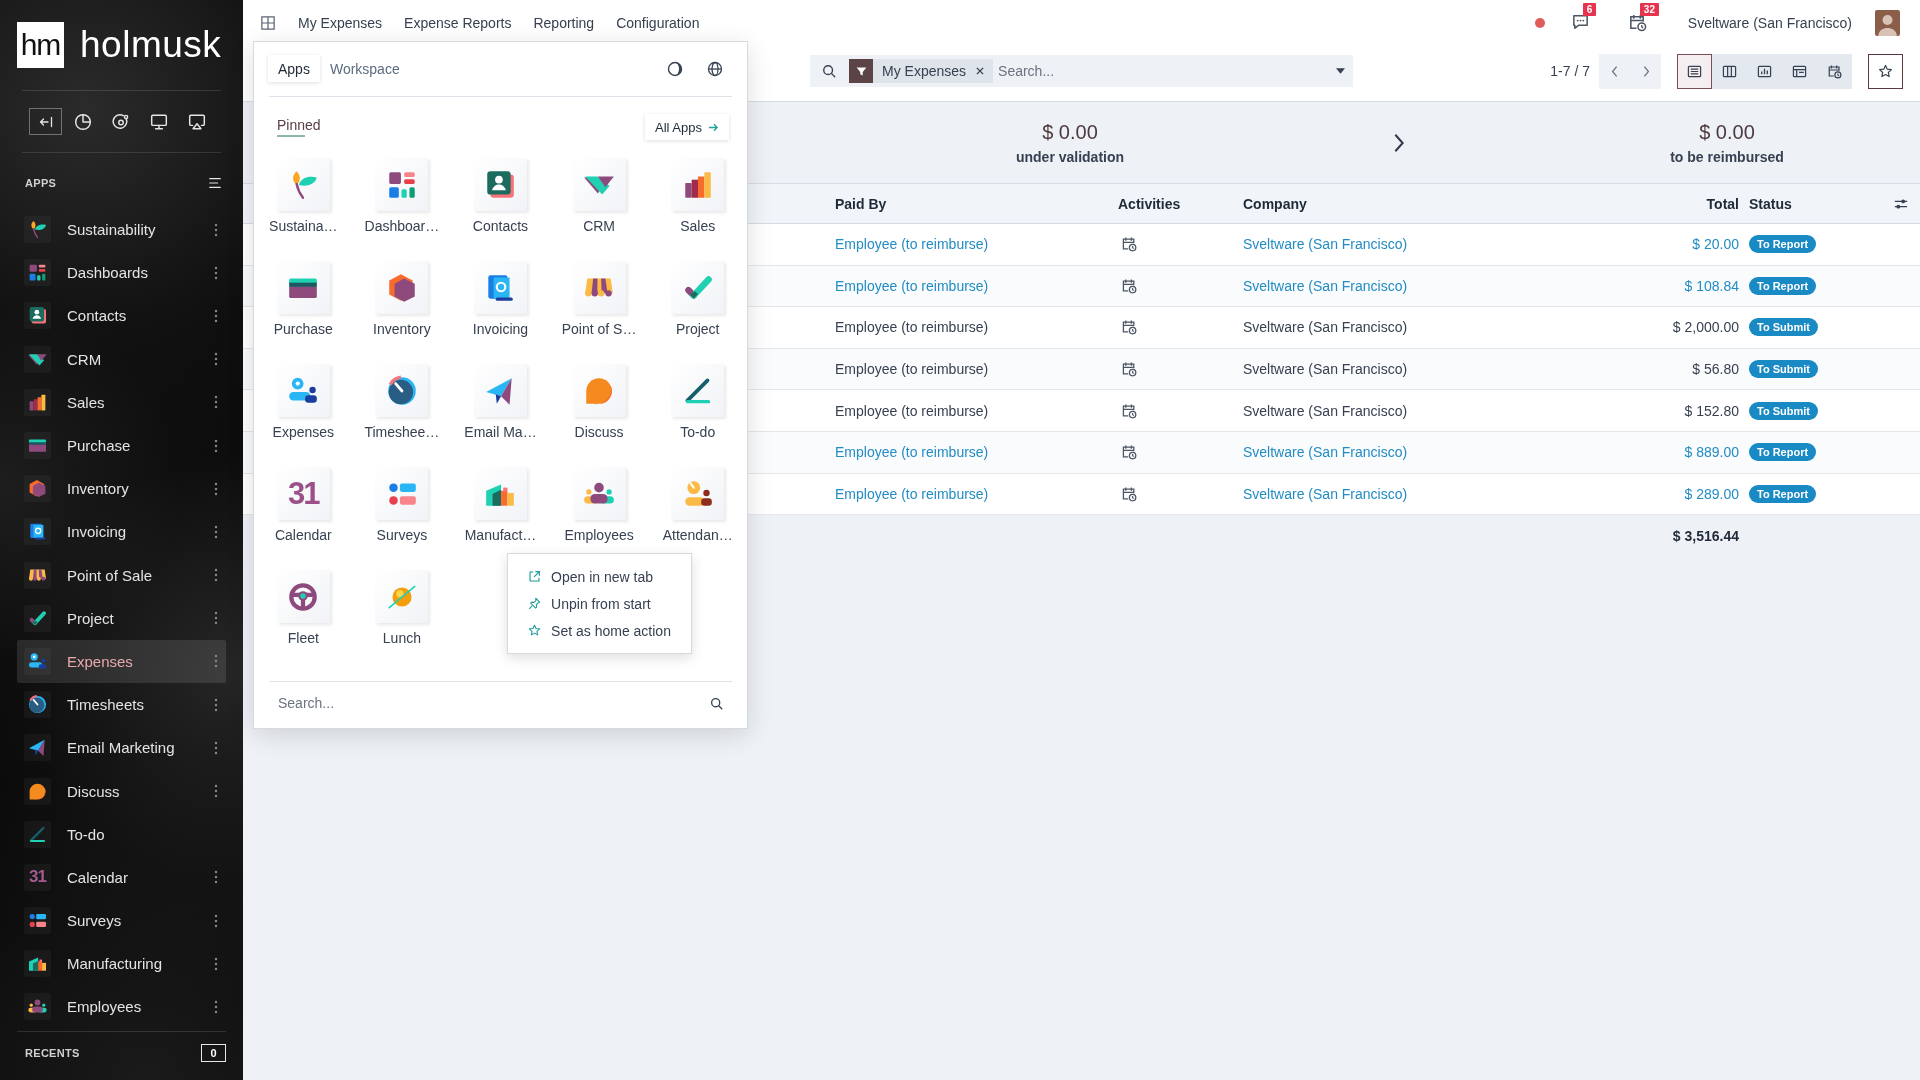 The height and width of the screenshot is (1080, 1920). Describe the element at coordinates (1712, 285) in the screenshot. I see `total-cell-text: $ 108.84` at that location.